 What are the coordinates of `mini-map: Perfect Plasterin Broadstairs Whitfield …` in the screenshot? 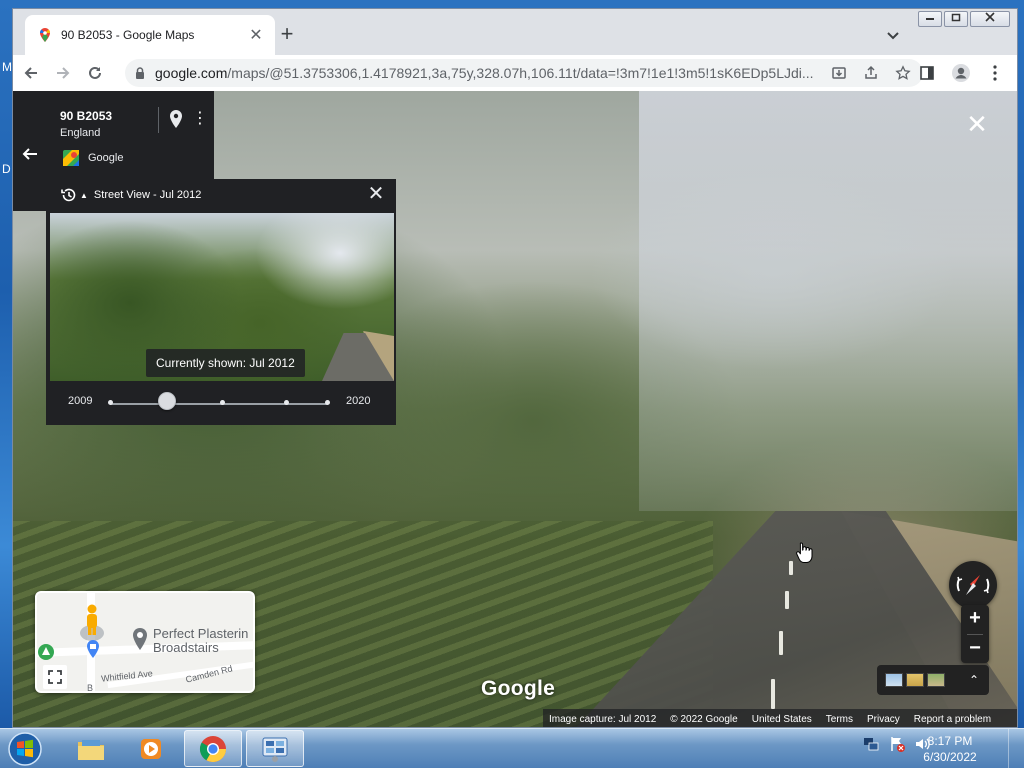 It's located at (145, 642).